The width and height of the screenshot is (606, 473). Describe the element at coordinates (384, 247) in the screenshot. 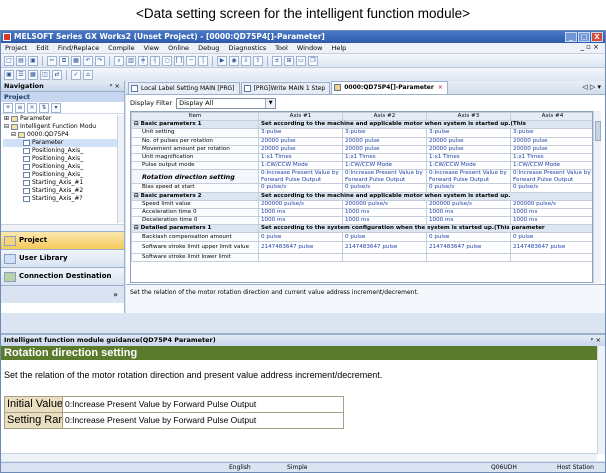

I see `axis-2-value-cell: 2147483647 pulse` at that location.